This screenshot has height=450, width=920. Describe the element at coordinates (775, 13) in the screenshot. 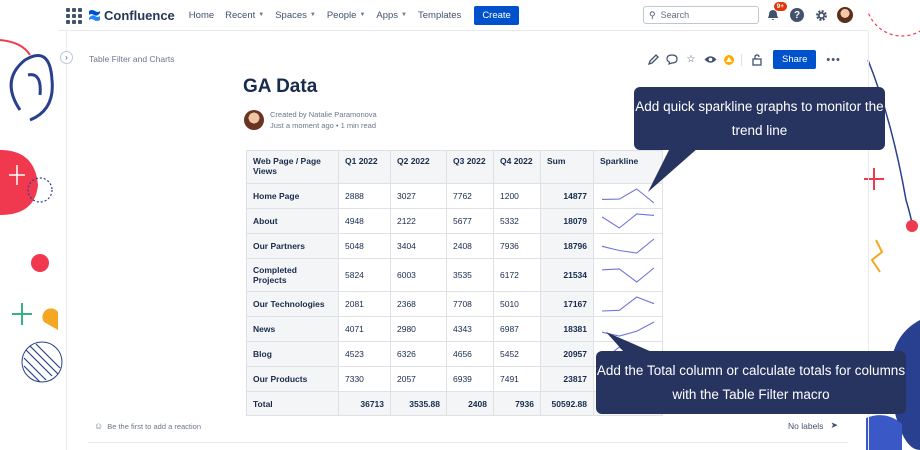

I see `notifications-button: 9+` at that location.